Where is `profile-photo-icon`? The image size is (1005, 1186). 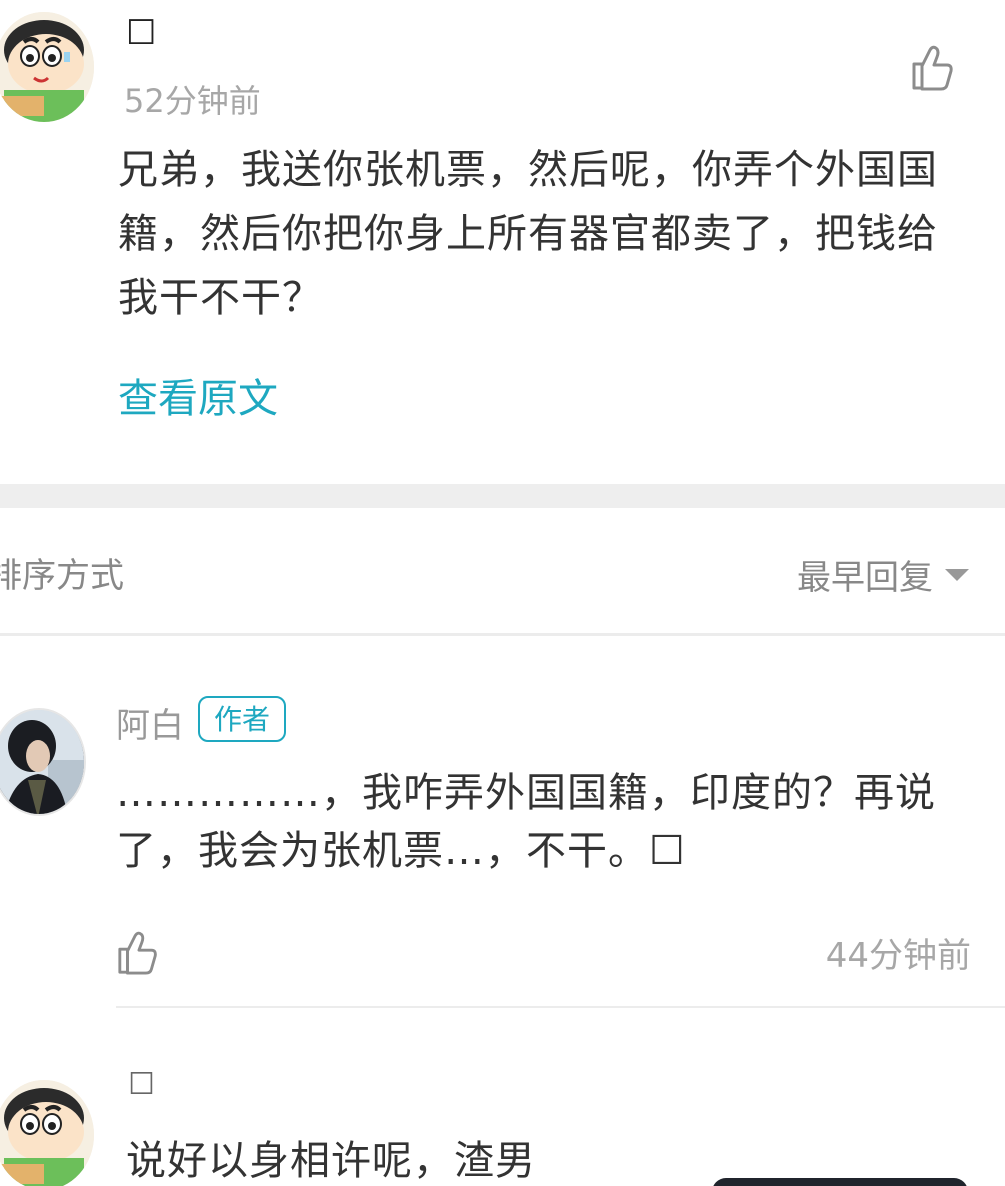 profile-photo-icon is located at coordinates (42, 762).